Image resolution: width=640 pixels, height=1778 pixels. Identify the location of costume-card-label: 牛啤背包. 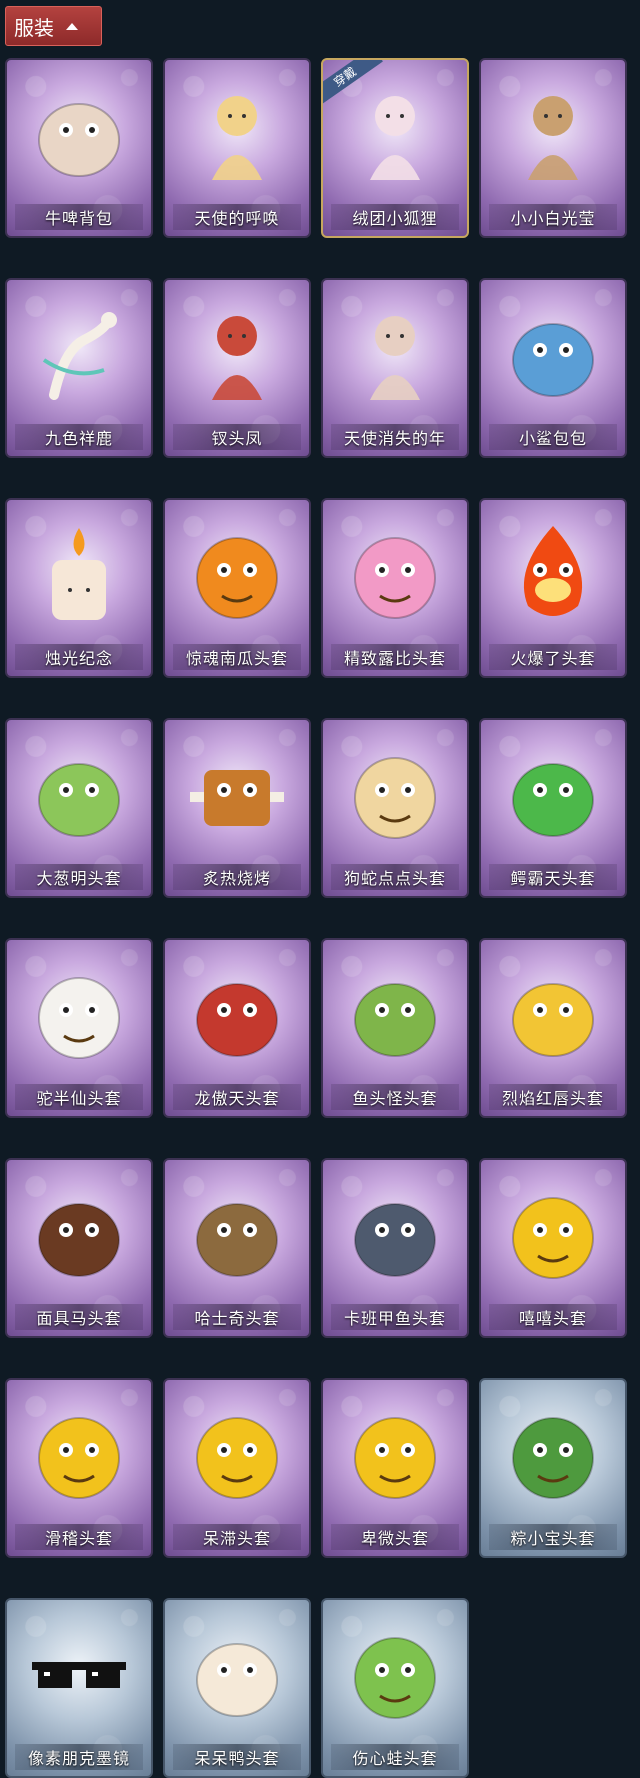
(79, 217).